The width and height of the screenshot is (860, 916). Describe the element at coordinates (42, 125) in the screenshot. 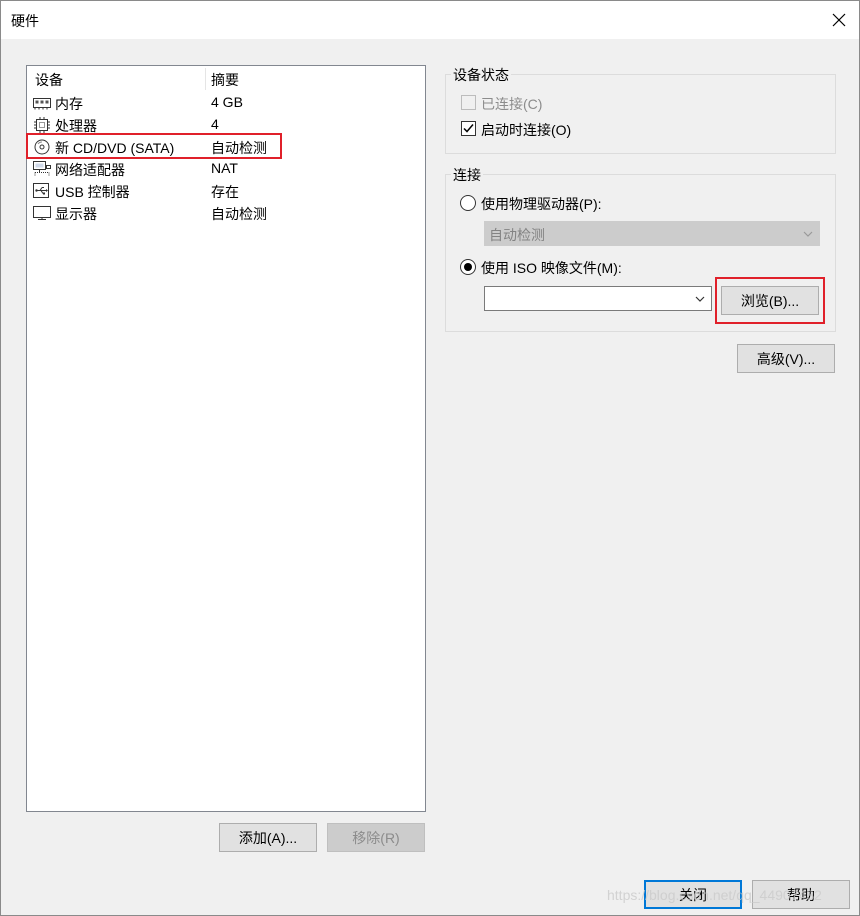

I see `processor-icon` at that location.